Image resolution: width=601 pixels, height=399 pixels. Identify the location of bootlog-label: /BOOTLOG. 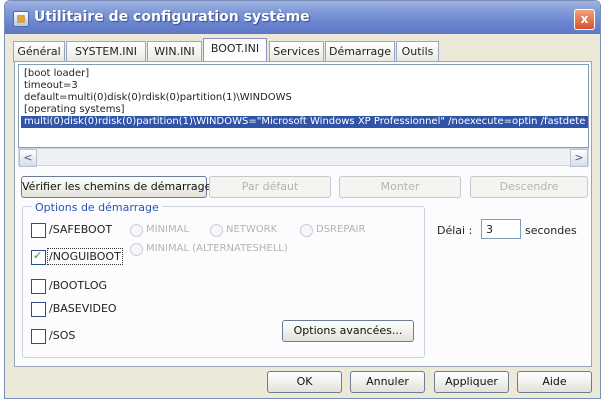
(78, 285).